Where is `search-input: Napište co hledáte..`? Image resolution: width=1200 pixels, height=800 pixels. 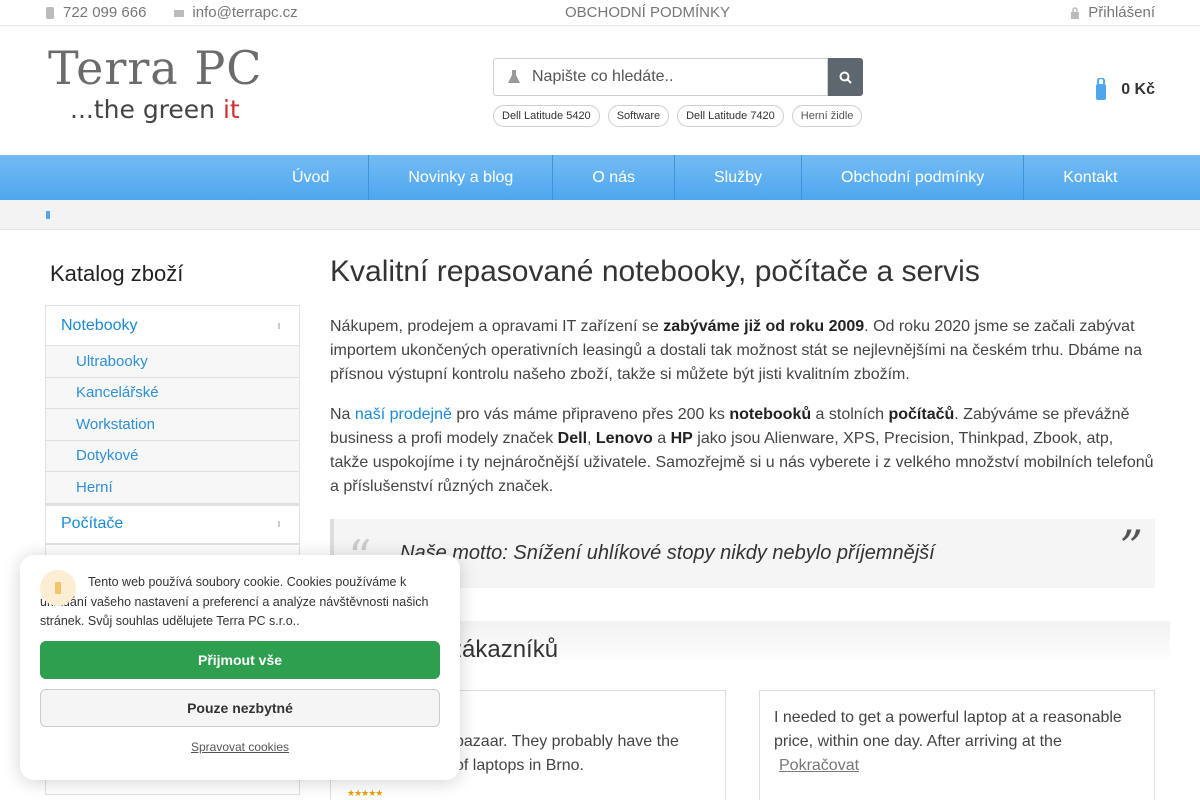
search-input: Napište co hledáte.. is located at coordinates (660, 77).